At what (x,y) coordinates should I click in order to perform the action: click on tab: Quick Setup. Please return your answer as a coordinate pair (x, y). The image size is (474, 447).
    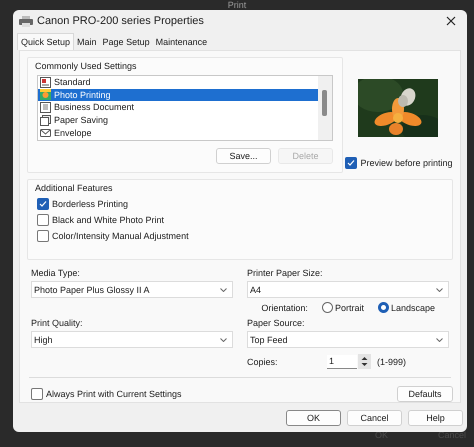
    Looking at the image, I should click on (45, 41).